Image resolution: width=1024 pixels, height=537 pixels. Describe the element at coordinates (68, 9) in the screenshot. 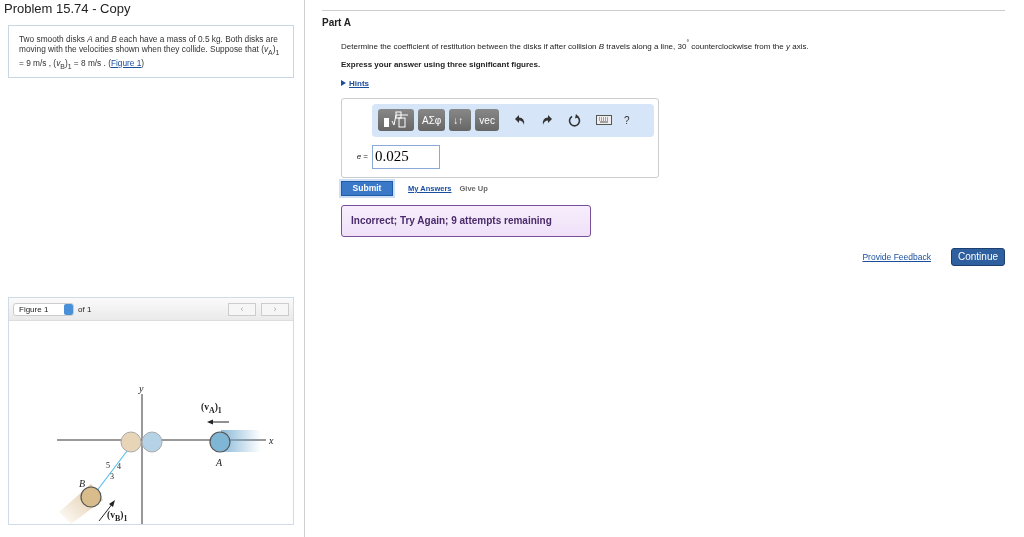

I see `problem-title: Problem 15.74 - Copy` at that location.